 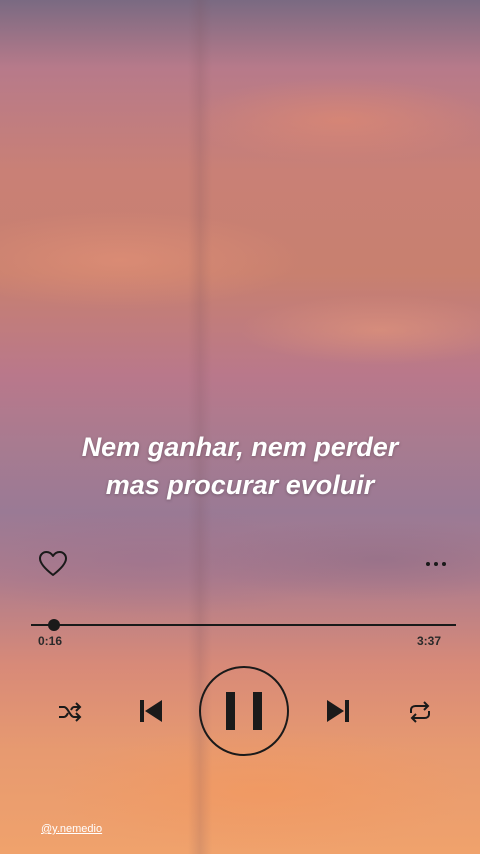 I want to click on skip-next-icon, so click(x=338, y=711).